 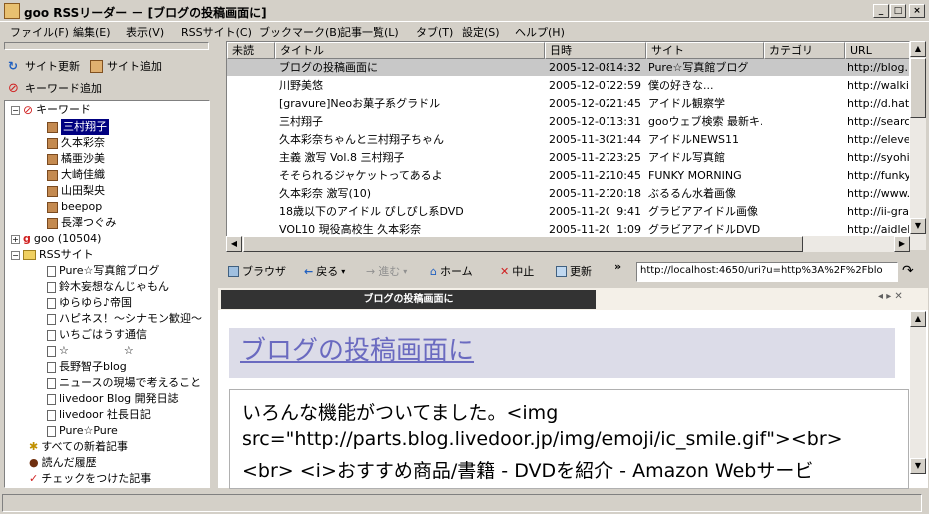 I want to click on tree-rss-item: Pure☆写真館ブログ, so click(x=103, y=271).